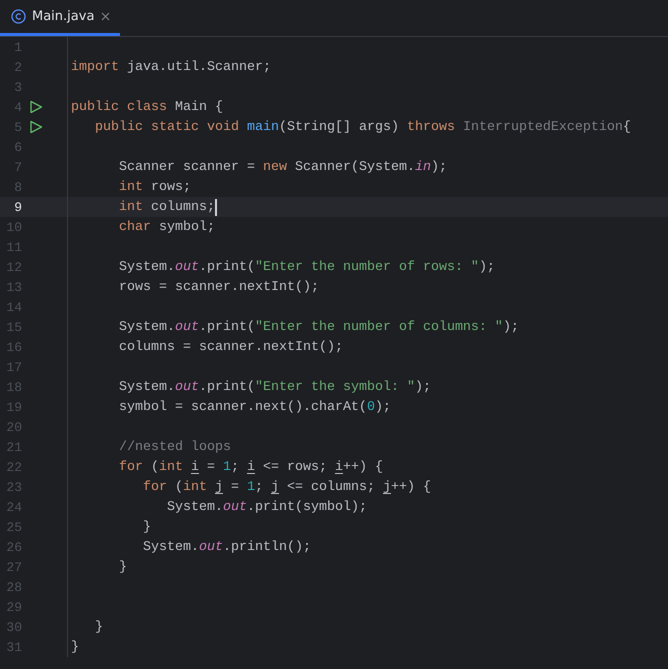  Describe the element at coordinates (17, 207) in the screenshot. I see `line-number: 9` at that location.